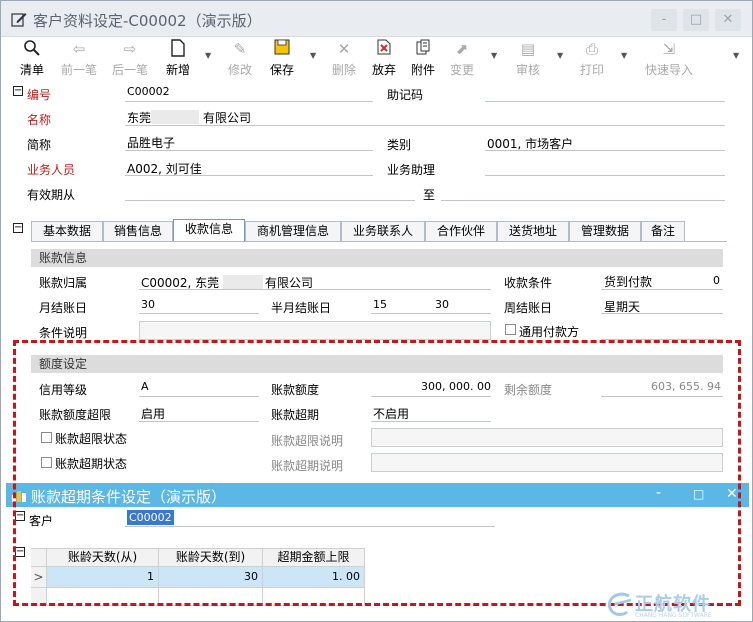  Describe the element at coordinates (19, 20) in the screenshot. I see `edit-icon` at that location.